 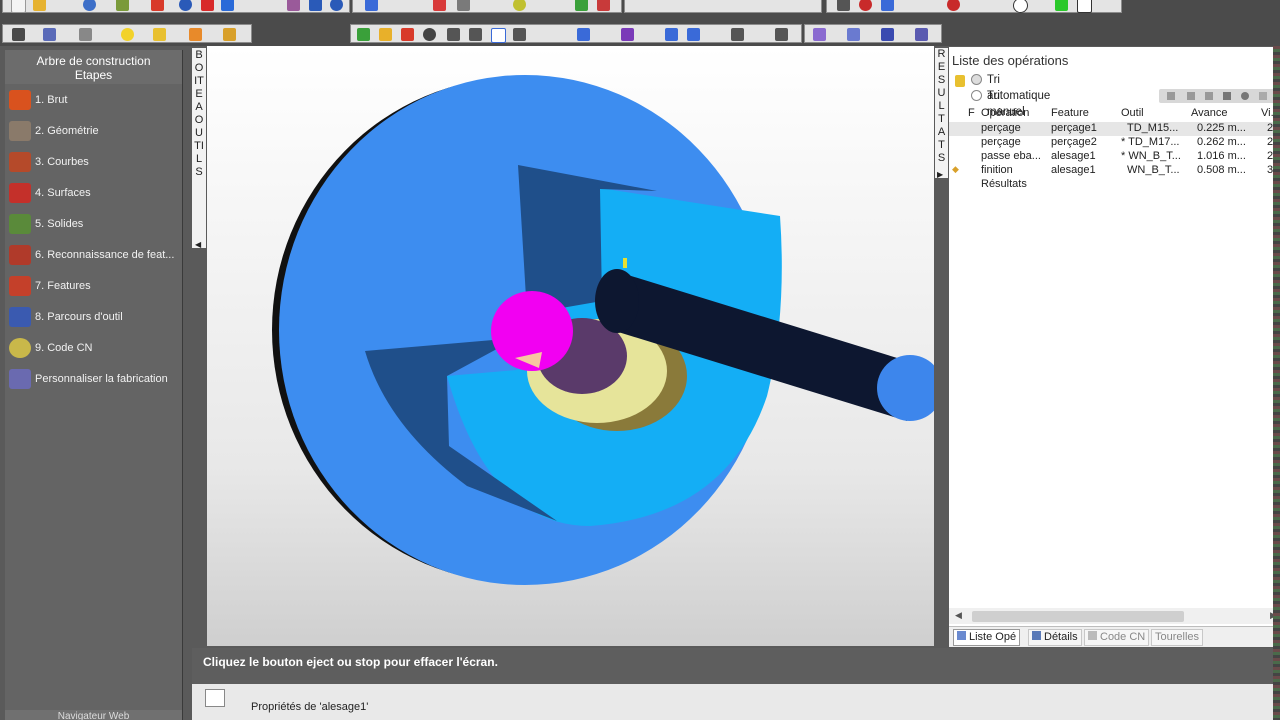 I want to click on sort-manual-radio, so click(x=976, y=95).